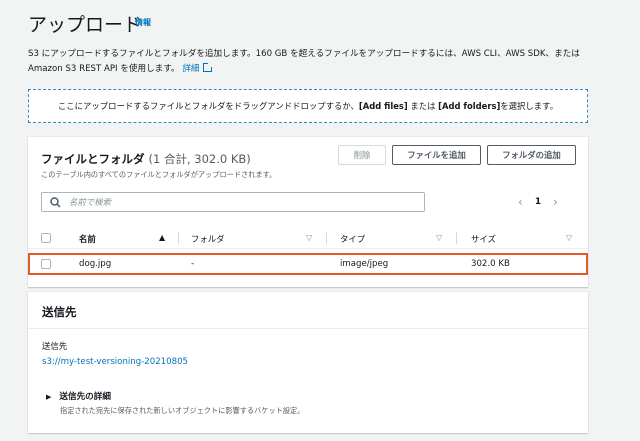  I want to click on search-input: 名前で検索, so click(233, 202).